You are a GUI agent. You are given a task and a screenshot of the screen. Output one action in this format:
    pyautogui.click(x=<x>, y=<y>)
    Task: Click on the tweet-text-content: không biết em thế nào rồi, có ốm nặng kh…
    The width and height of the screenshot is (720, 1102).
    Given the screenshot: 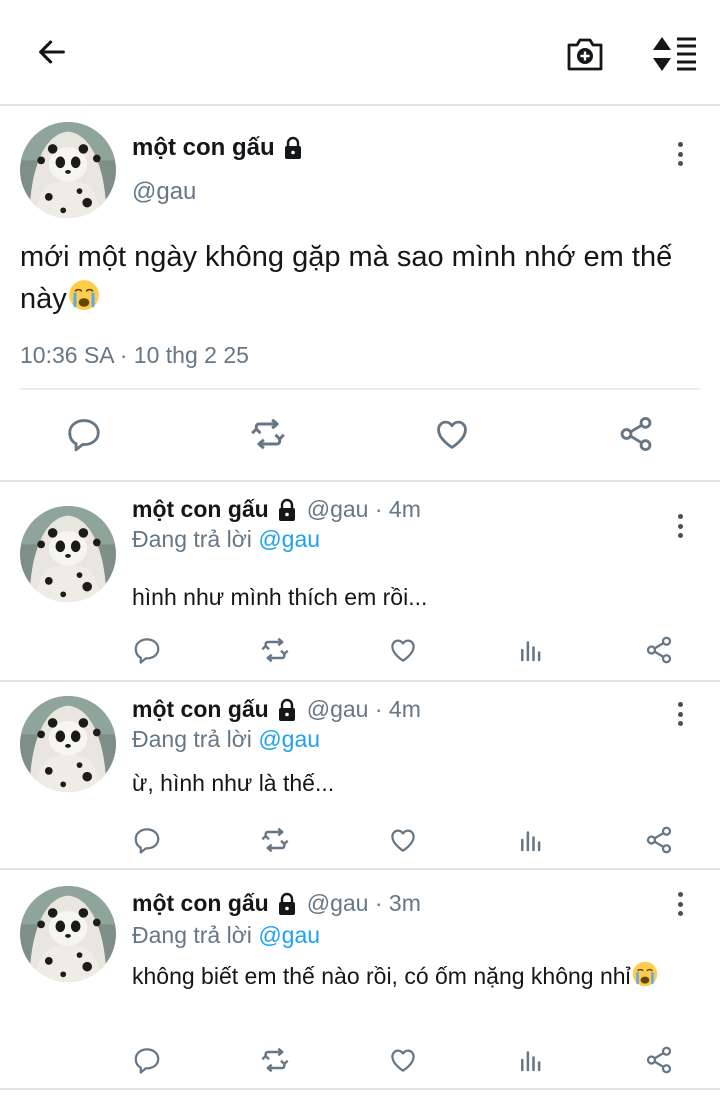 What is the action you would take?
    pyautogui.click(x=381, y=976)
    